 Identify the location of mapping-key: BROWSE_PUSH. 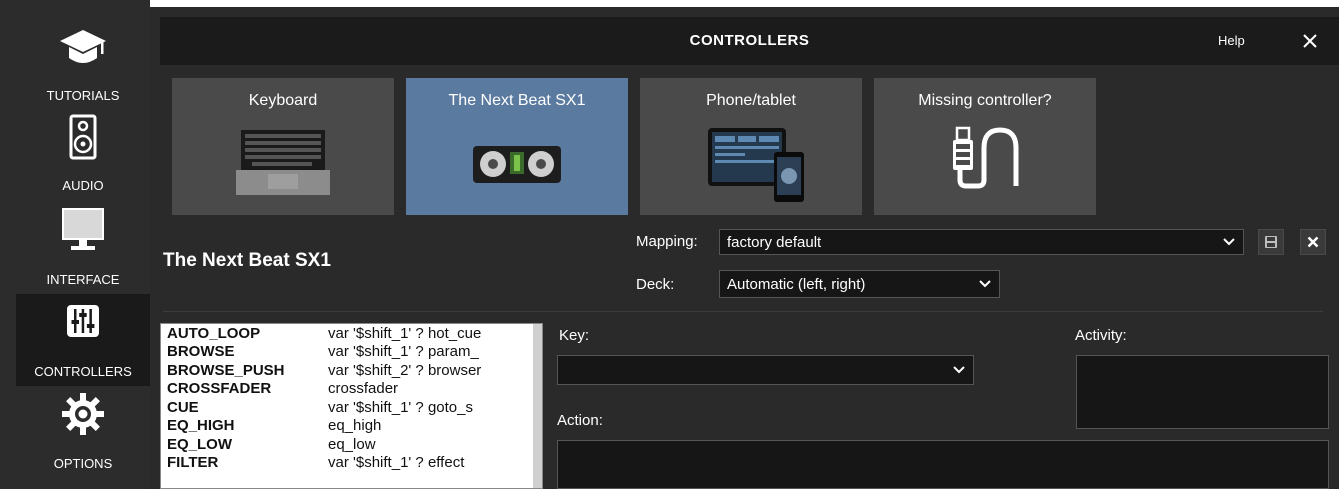
(226, 370).